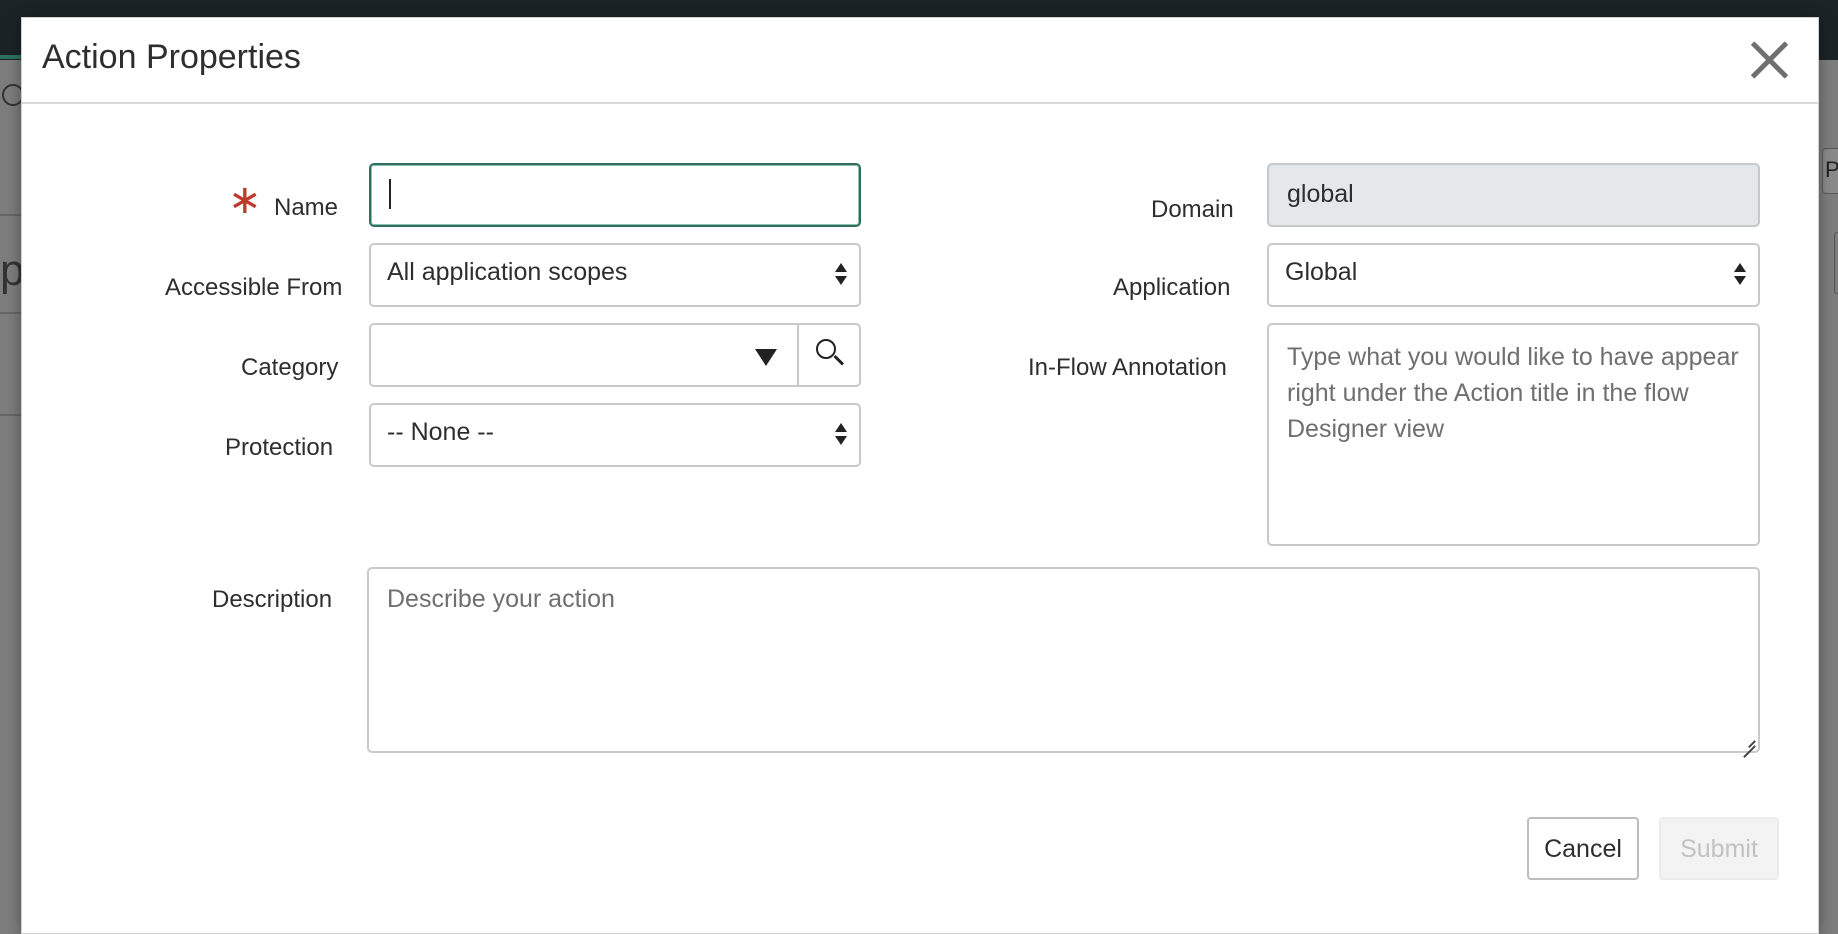  Describe the element at coordinates (1321, 272) in the screenshot. I see `application-value: Global` at that location.